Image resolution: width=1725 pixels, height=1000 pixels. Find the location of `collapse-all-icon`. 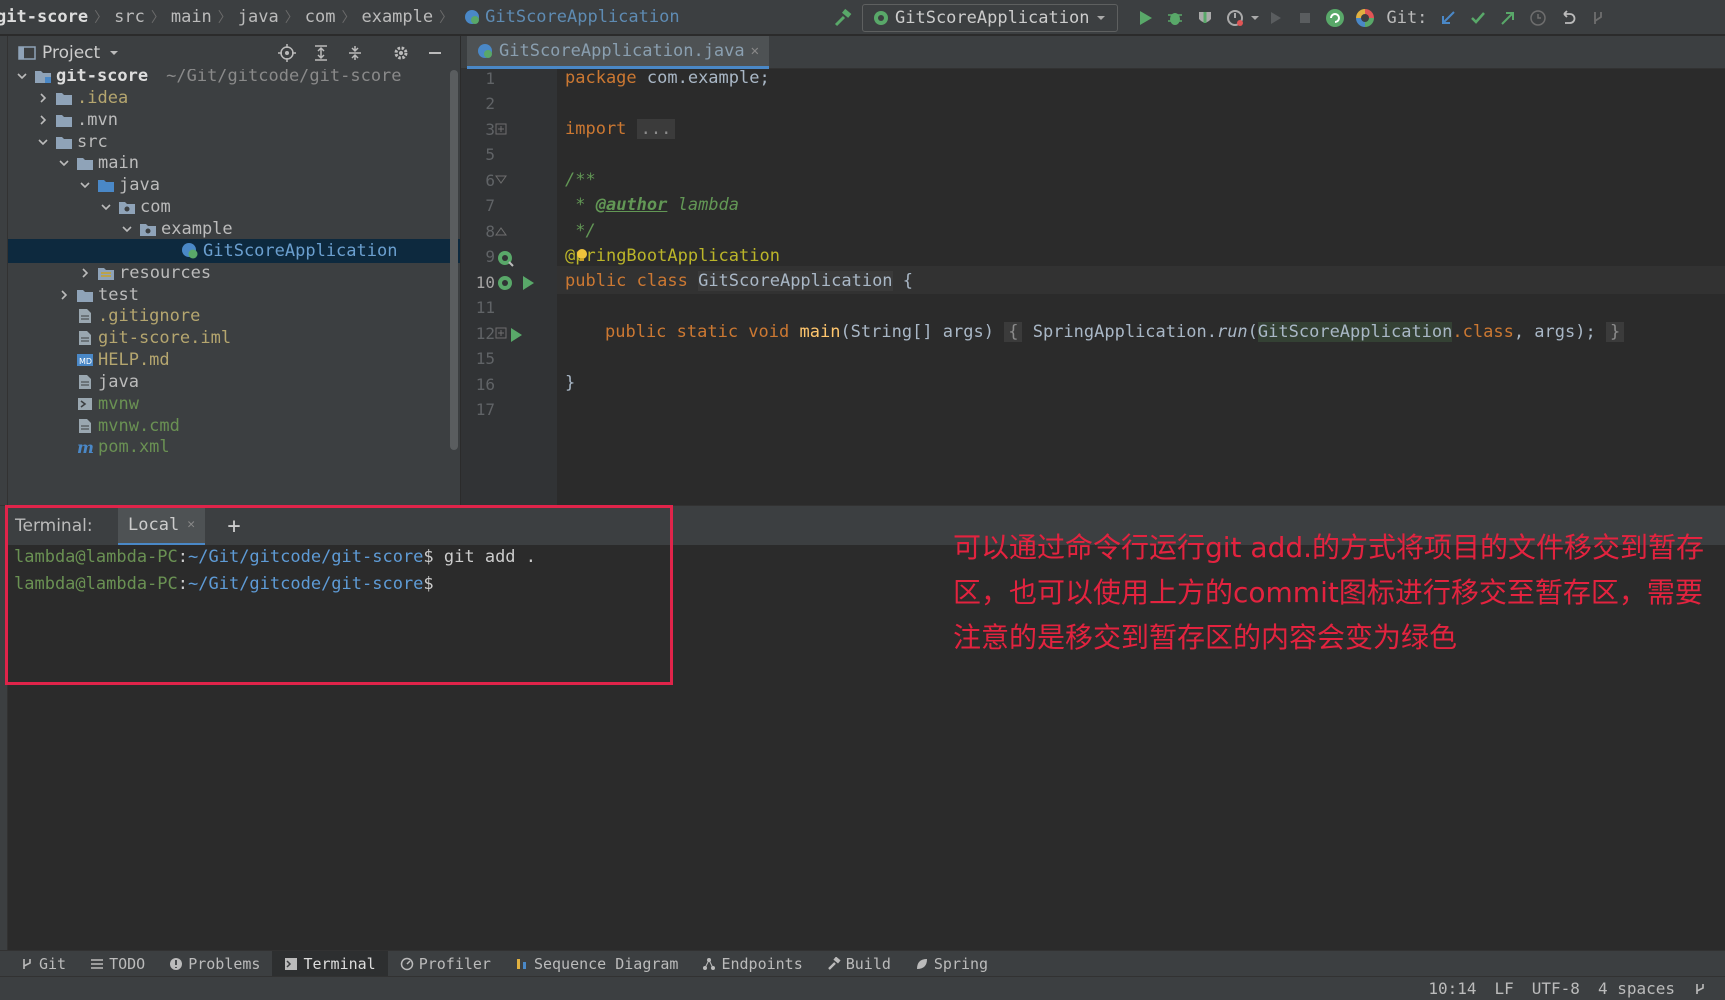

collapse-all-icon is located at coordinates (355, 53).